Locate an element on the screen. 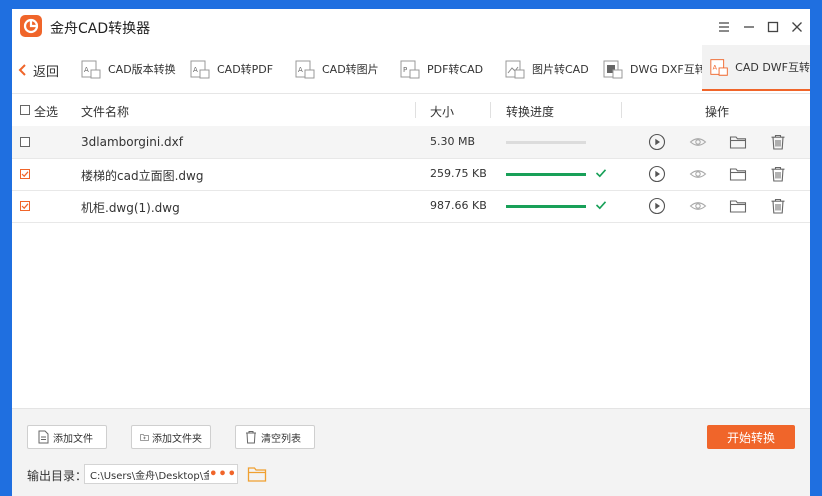 The height and width of the screenshot is (496, 822). row-checkbox is located at coordinates (25, 142).